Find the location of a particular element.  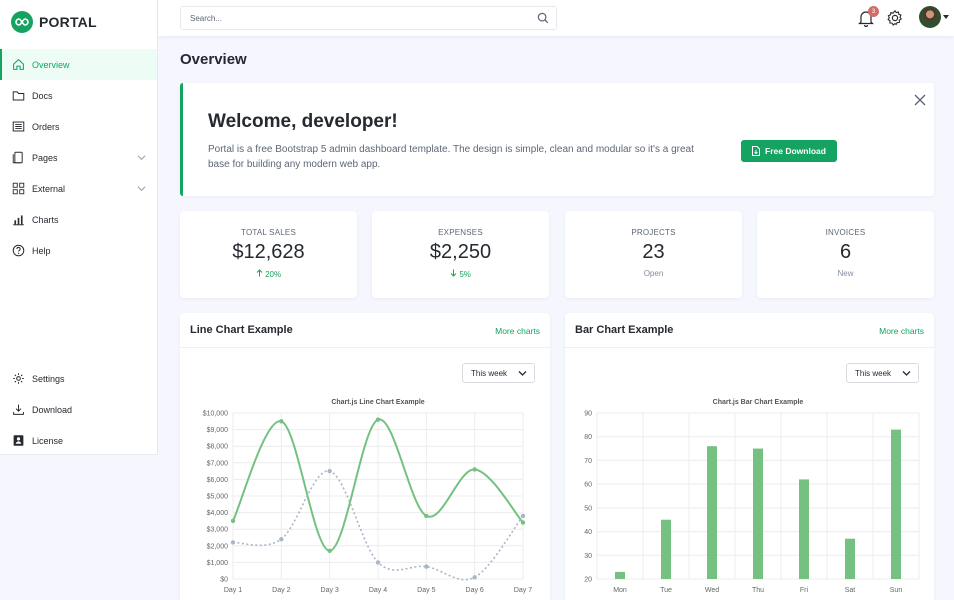

y-tick-label: 90 is located at coordinates (588, 414).